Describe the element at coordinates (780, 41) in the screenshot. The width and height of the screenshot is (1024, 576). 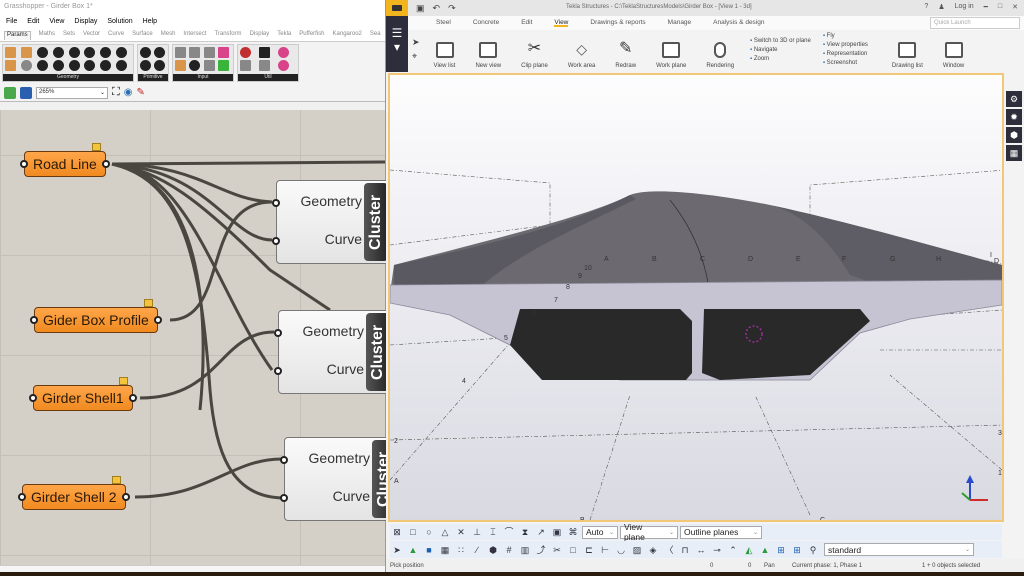
I see `switch-3d-plane-button: Switch to 3D or plane` at that location.